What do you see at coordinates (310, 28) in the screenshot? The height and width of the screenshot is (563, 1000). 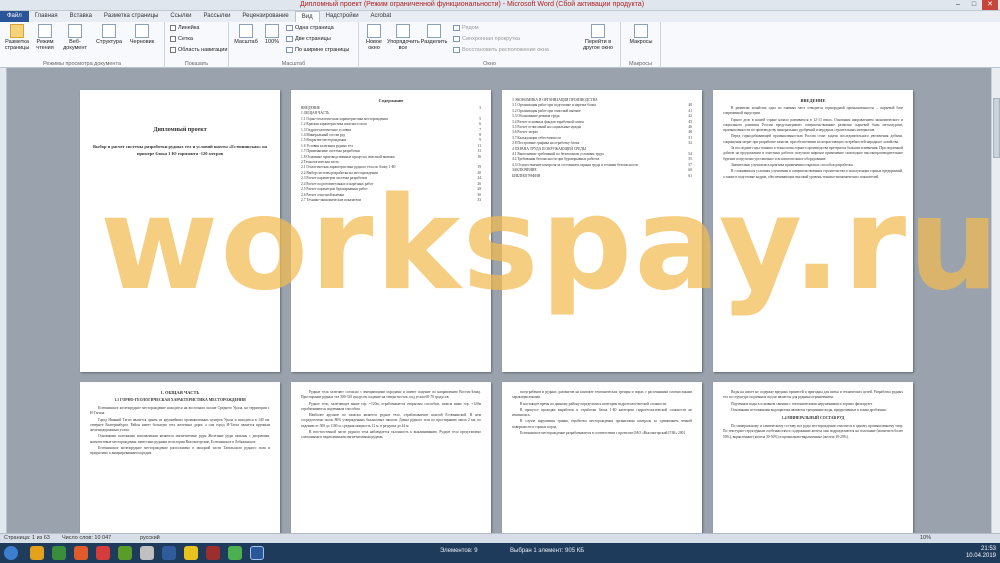 I see `one-page-button: Одна страница` at bounding box center [310, 28].